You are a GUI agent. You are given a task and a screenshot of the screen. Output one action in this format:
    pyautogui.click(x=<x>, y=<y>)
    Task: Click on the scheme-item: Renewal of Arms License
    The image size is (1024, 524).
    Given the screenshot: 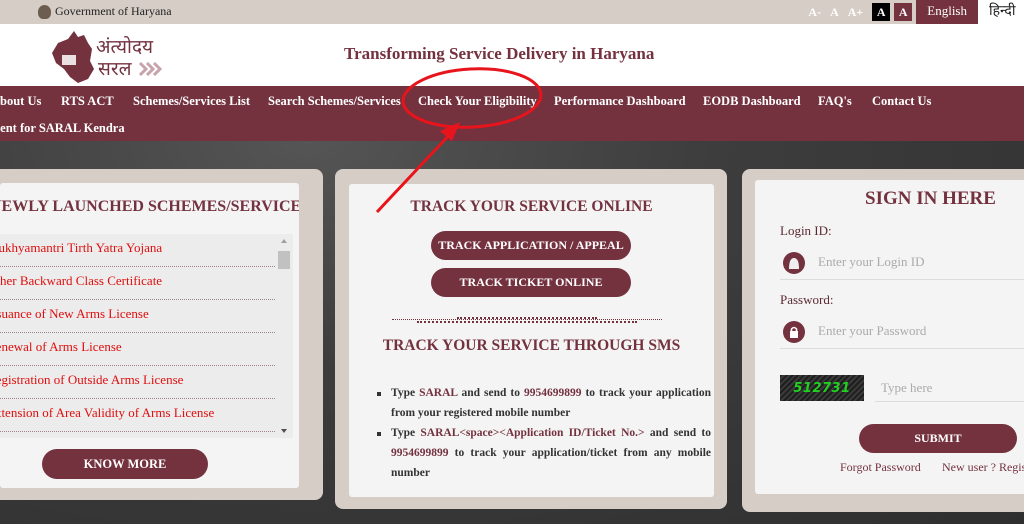 What is the action you would take?
    pyautogui.click(x=137, y=349)
    